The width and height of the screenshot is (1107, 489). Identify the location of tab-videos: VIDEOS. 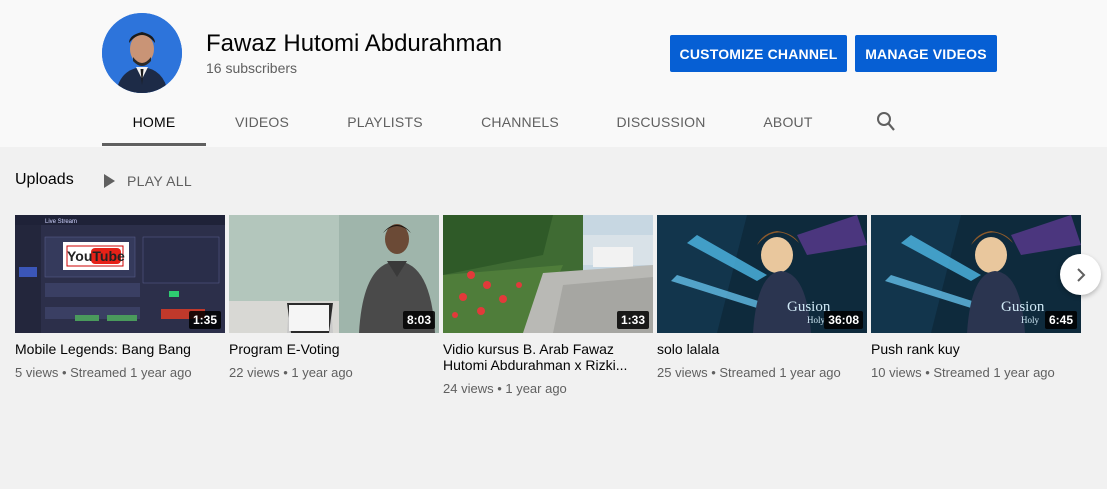
(262, 122).